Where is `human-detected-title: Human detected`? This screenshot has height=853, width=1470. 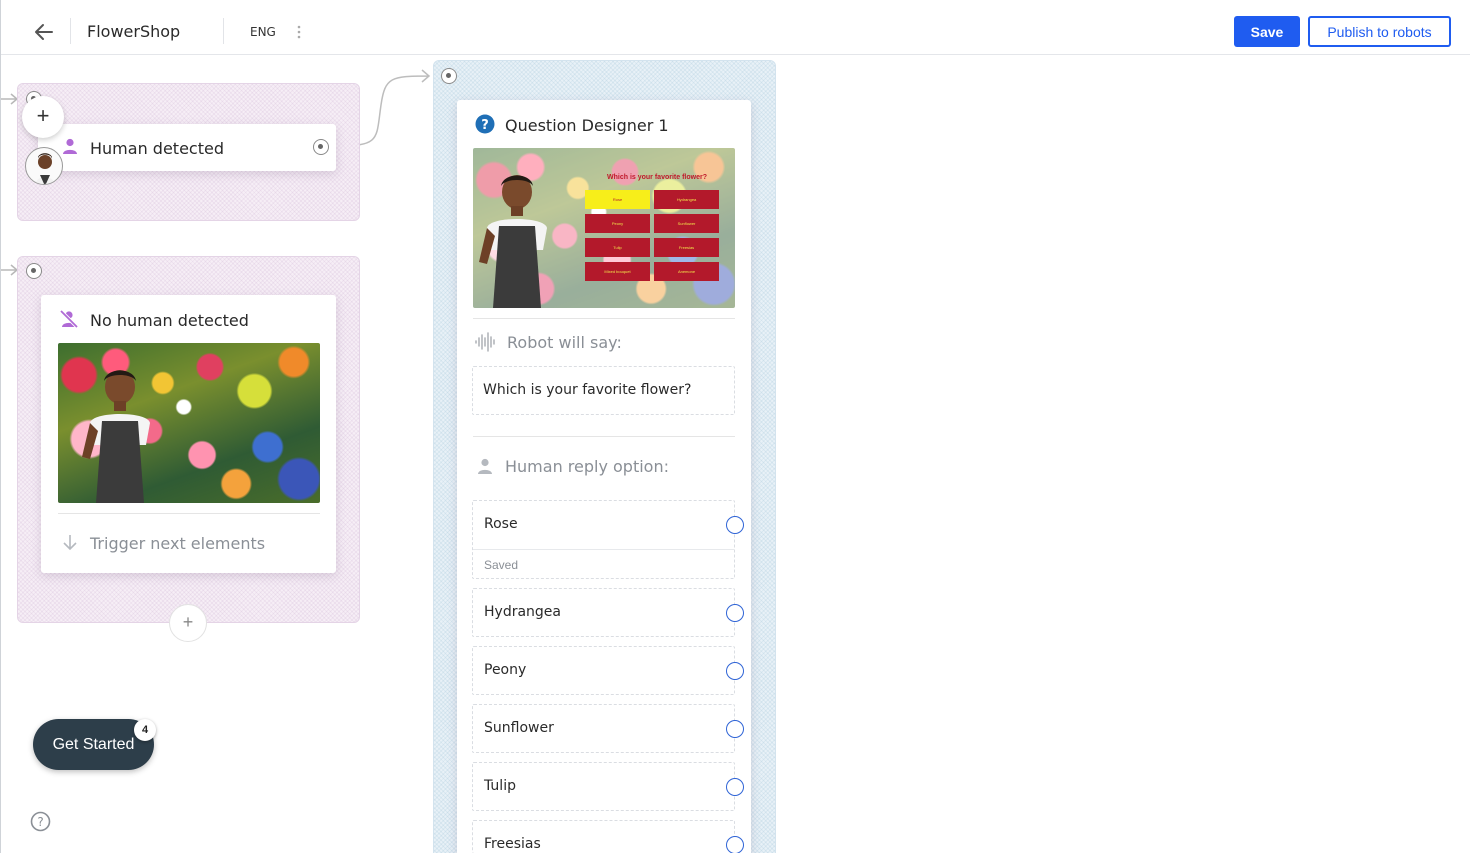 human-detected-title: Human detected is located at coordinates (157, 148).